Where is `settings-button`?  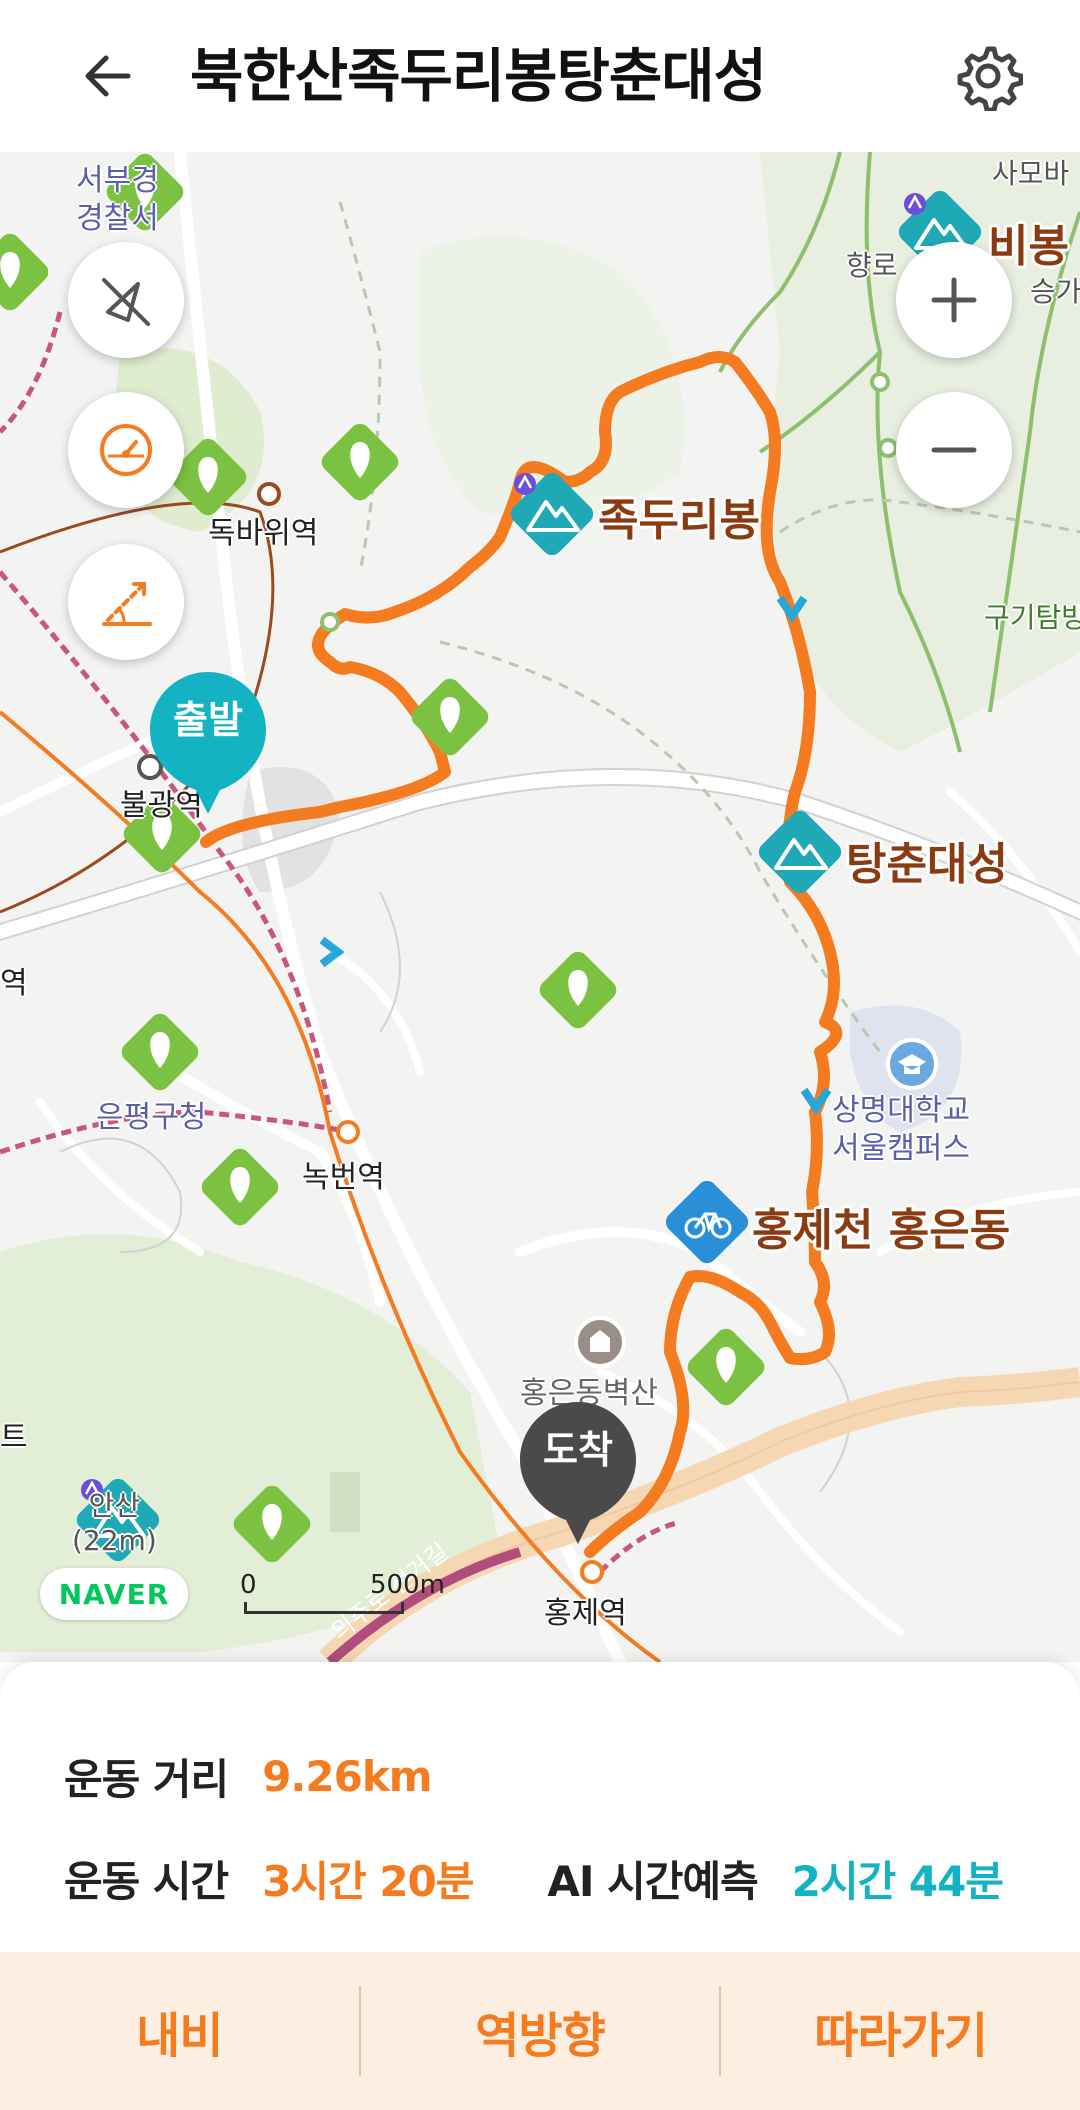
settings-button is located at coordinates (988, 76).